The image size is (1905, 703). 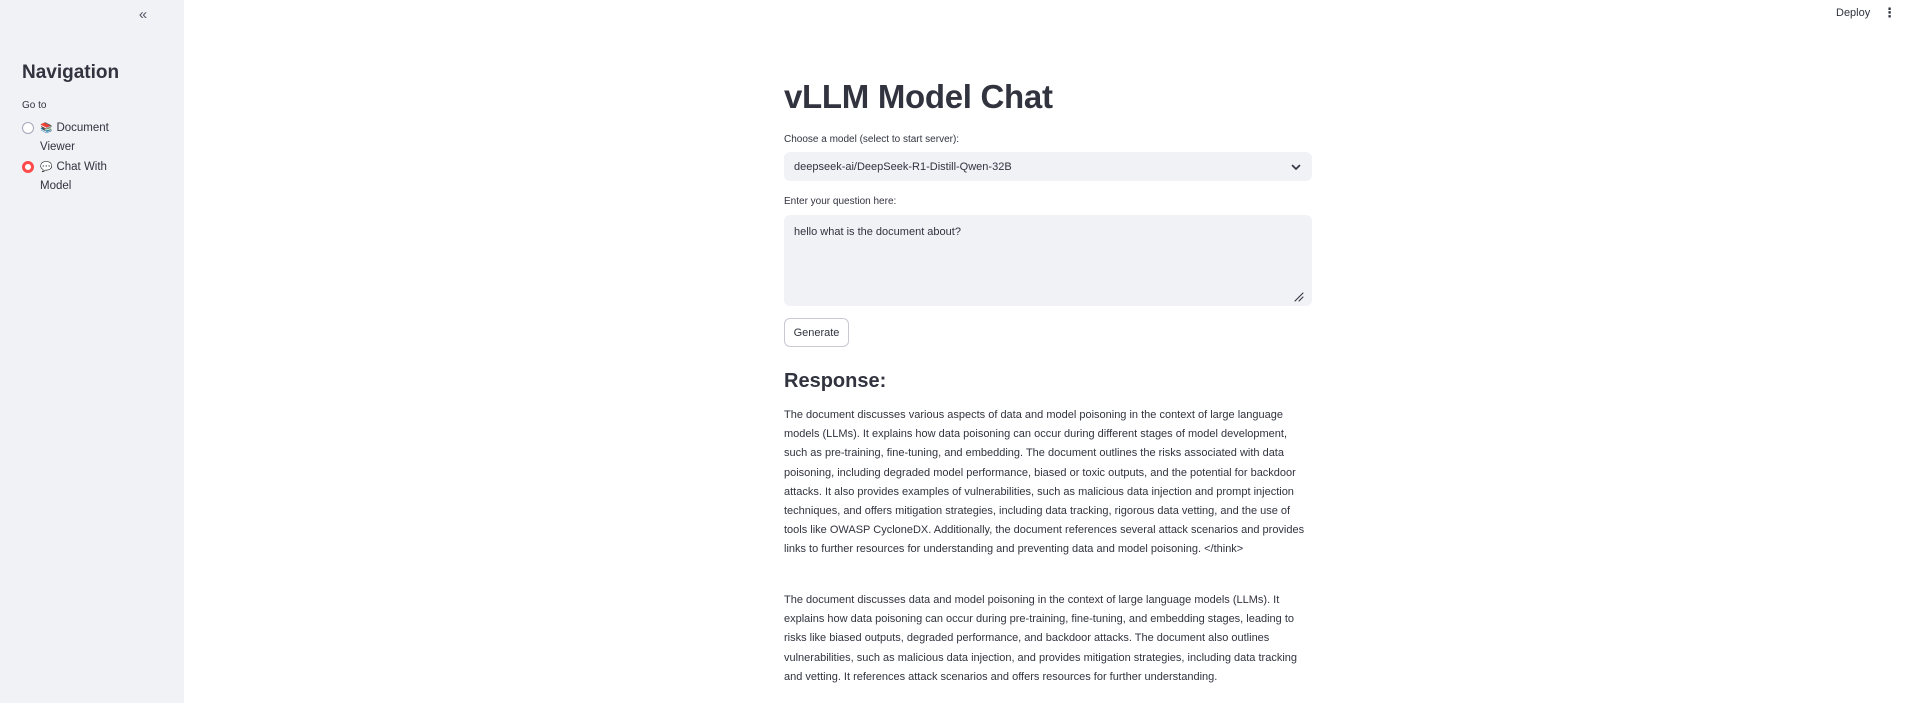 What do you see at coordinates (1296, 167) in the screenshot?
I see `chevron-down-icon` at bounding box center [1296, 167].